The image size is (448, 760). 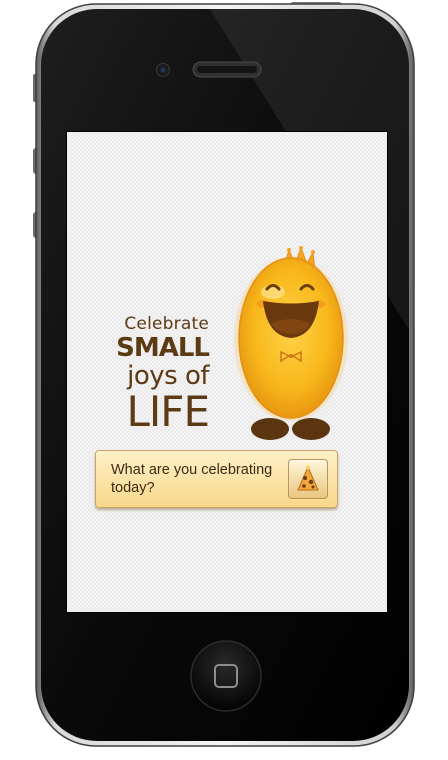 I want to click on party-hat-button, so click(x=308, y=479).